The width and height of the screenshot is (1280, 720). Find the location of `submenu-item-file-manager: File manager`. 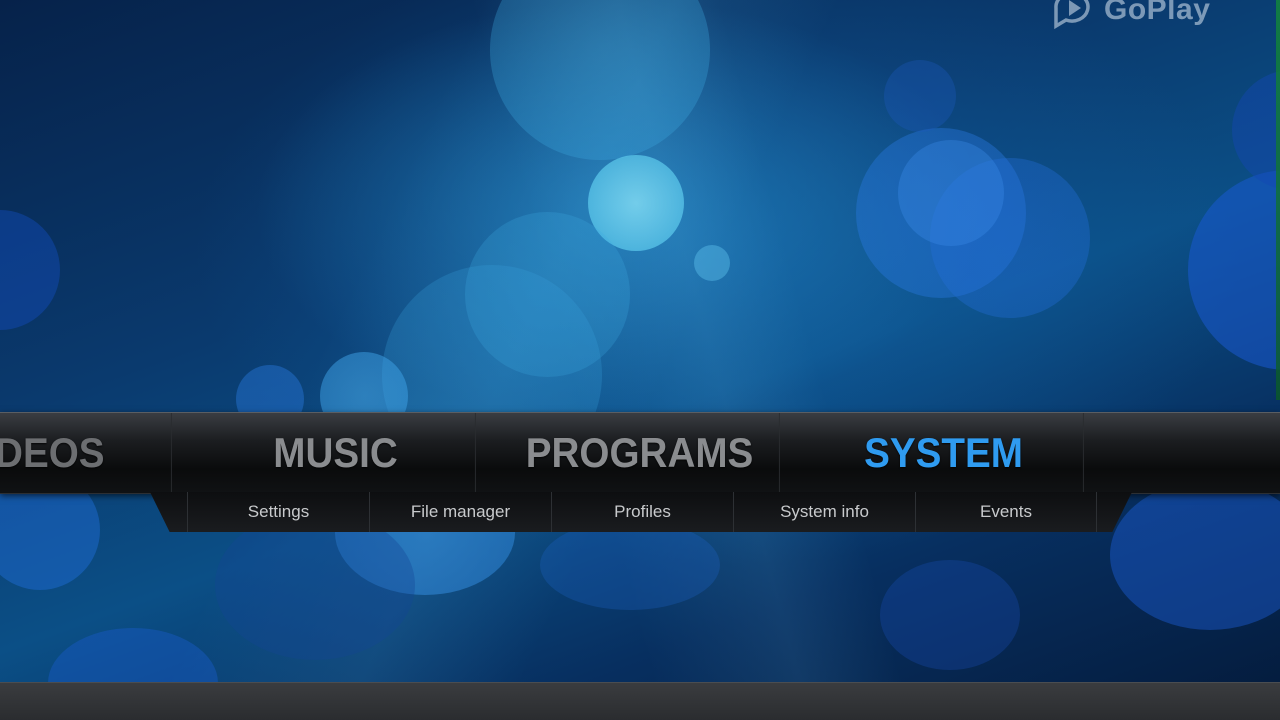

submenu-item-file-manager: File manager is located at coordinates (460, 512).